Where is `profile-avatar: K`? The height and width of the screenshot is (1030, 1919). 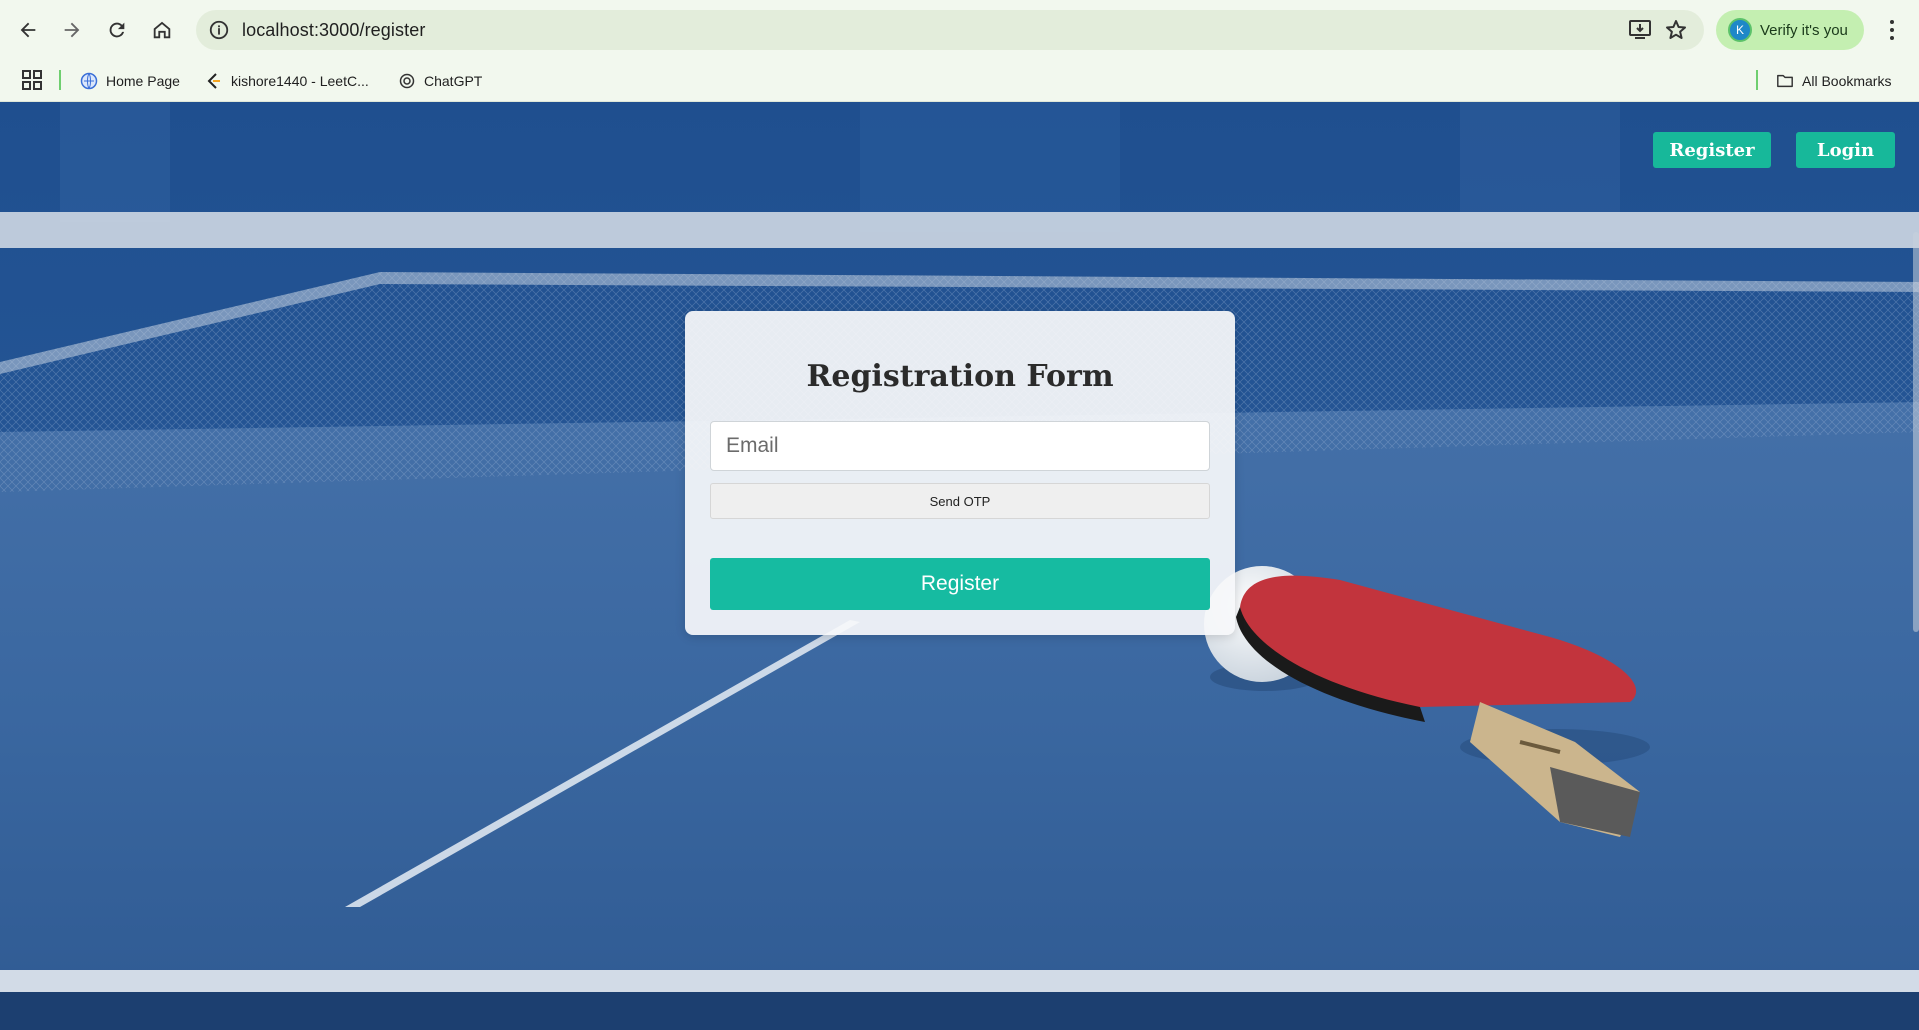
profile-avatar: K is located at coordinates (1740, 30).